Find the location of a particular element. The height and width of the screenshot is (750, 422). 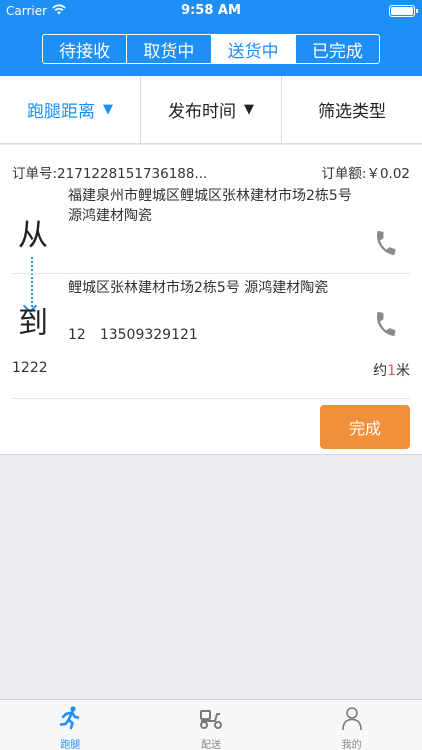

tab-errand-label: 跑腿 is located at coordinates (70, 745).